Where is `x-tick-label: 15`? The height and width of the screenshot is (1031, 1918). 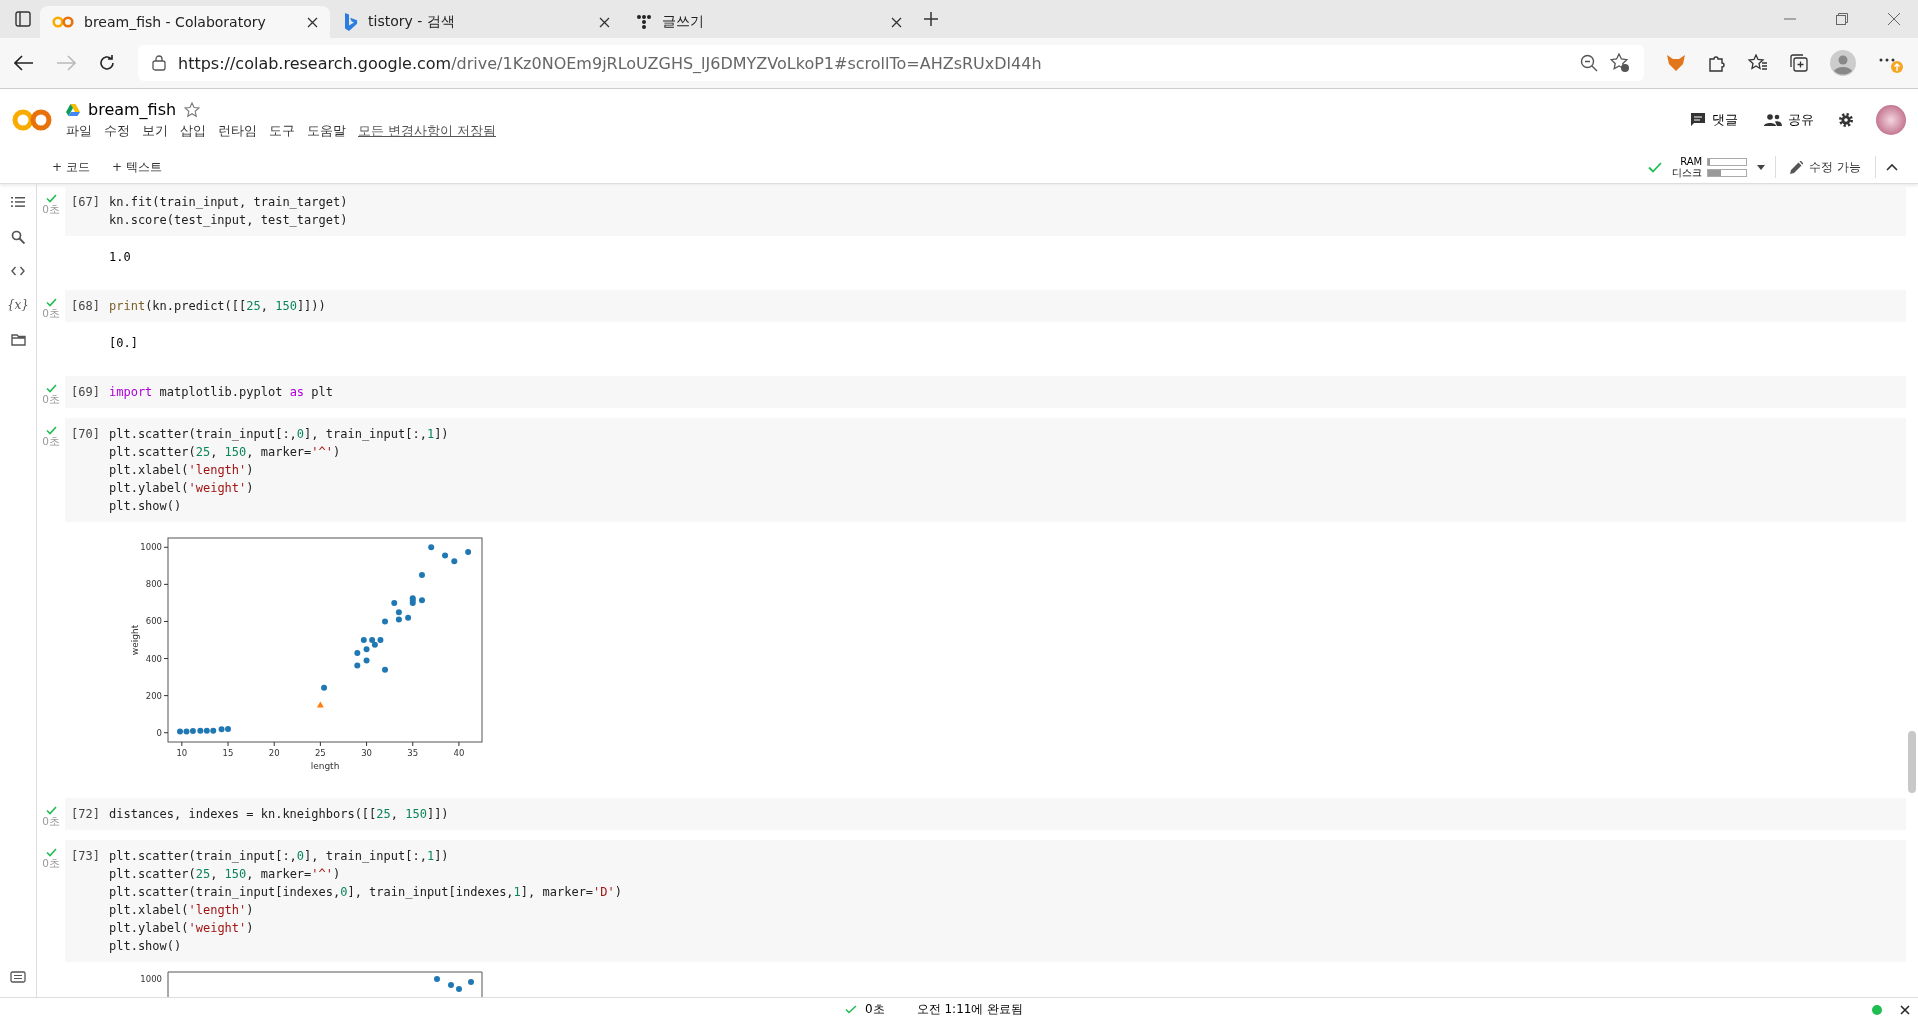 x-tick-label: 15 is located at coordinates (228, 753).